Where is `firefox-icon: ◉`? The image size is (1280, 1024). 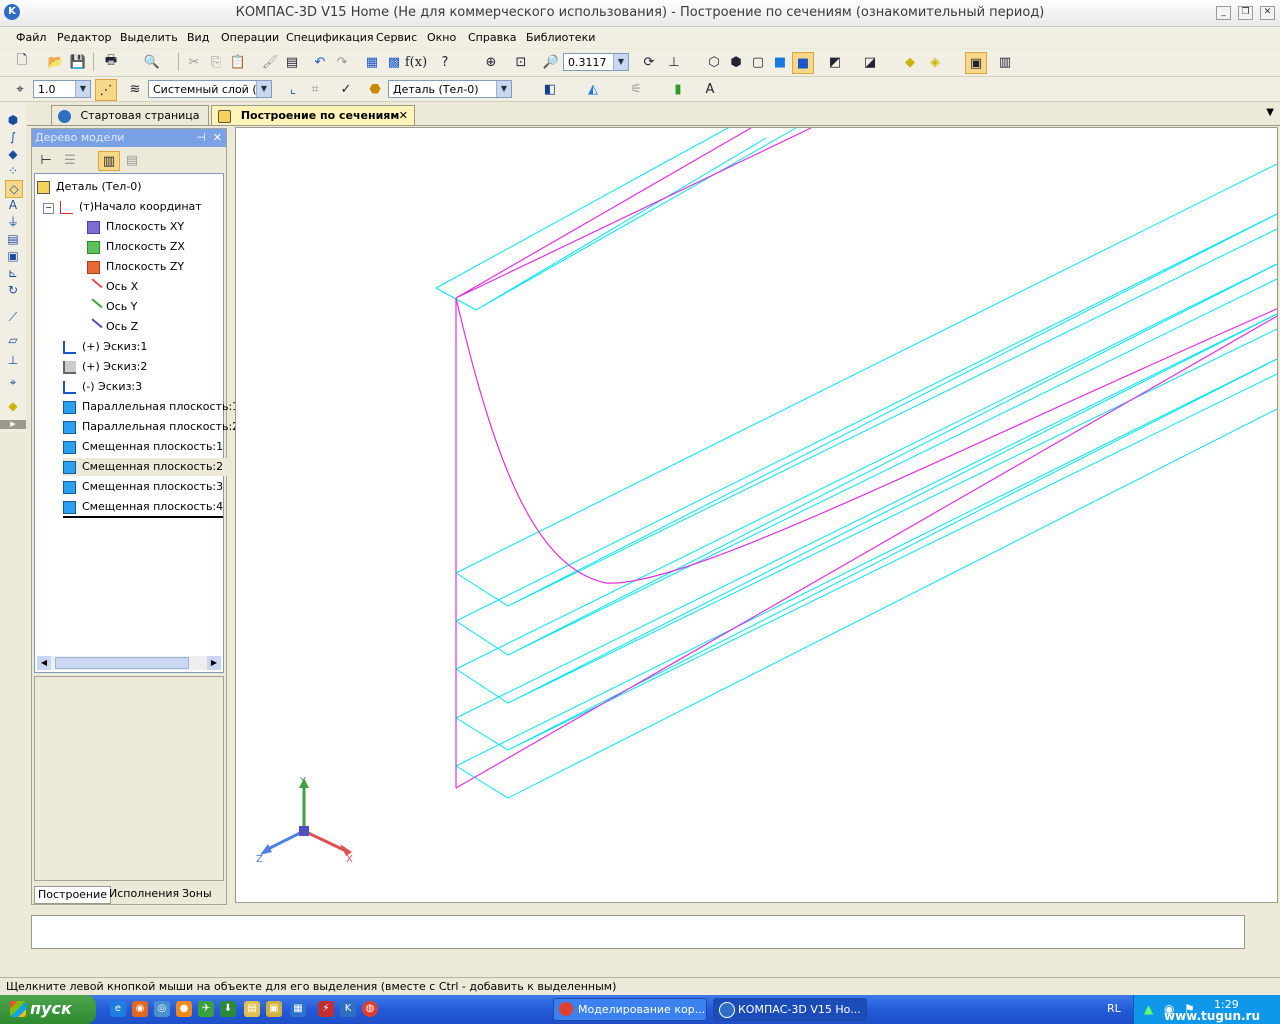
firefox-icon: ◉ is located at coordinates (140, 1009).